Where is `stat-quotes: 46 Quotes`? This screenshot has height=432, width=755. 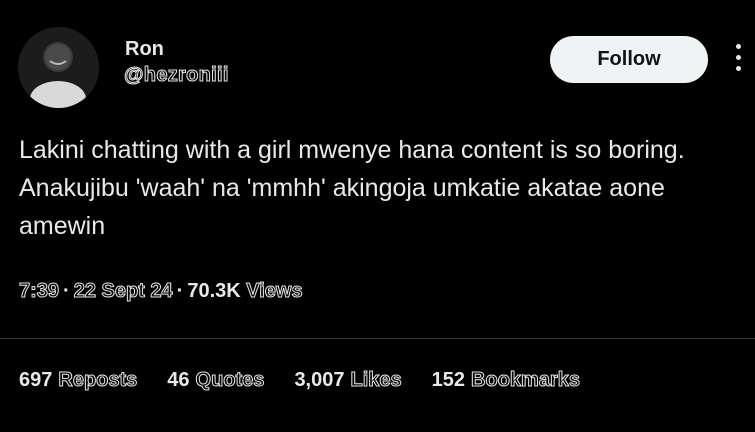
stat-quotes: 46 Quotes is located at coordinates (216, 380).